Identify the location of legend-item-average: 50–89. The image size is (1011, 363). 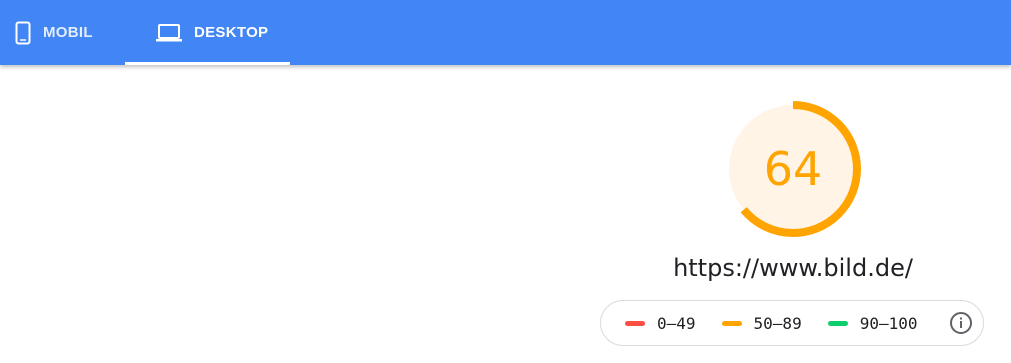
(761, 323).